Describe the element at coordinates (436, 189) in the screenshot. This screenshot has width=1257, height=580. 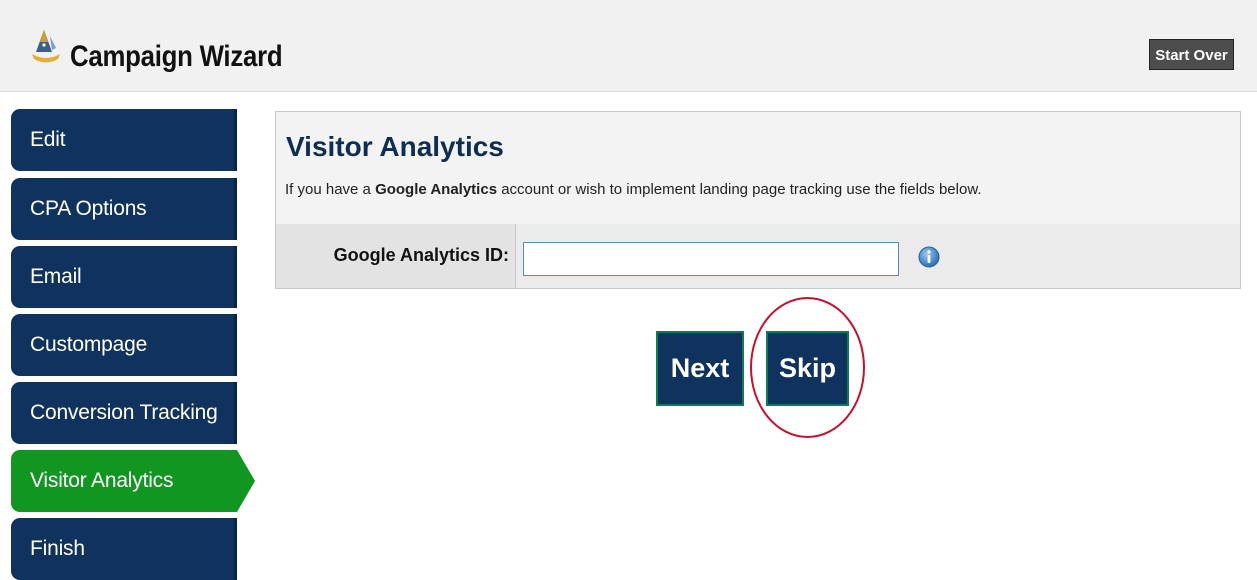
I see `description-highlight: Google Analytics` at that location.